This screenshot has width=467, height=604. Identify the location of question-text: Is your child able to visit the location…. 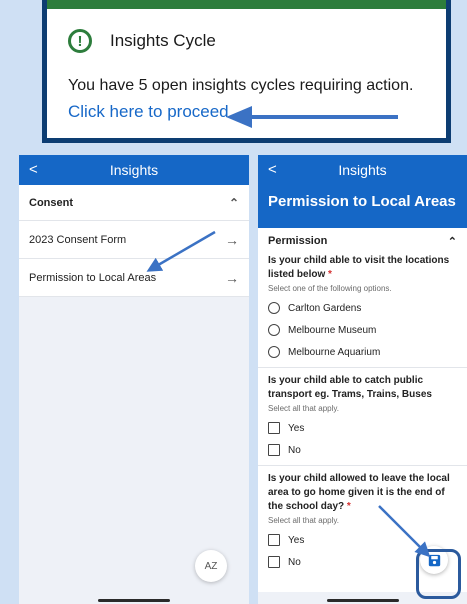
(359, 267).